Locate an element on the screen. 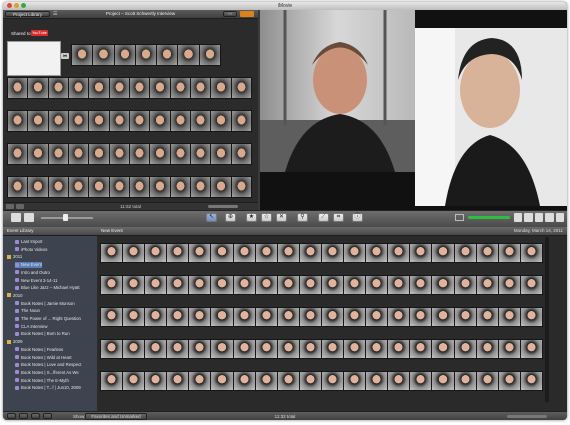 The width and height of the screenshot is (570, 425). event-item-label: Book Notes | Jamie Munson is located at coordinates (48, 303).